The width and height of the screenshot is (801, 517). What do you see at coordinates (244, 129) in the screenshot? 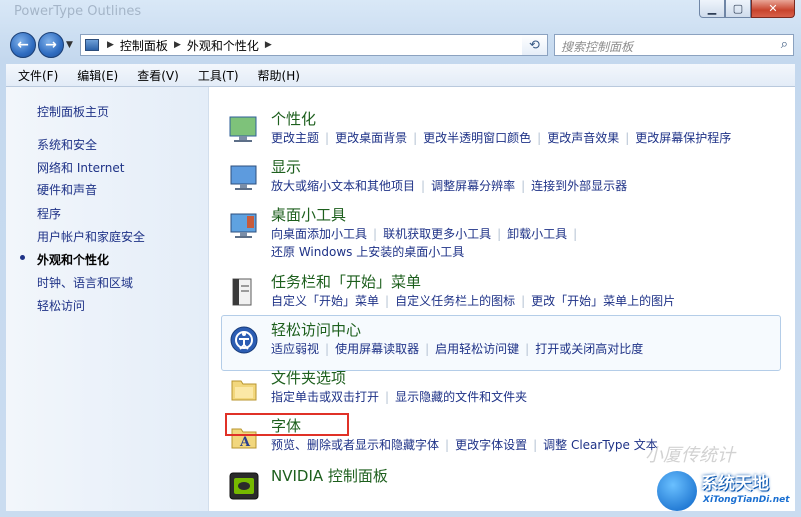
I see `personalization-icon` at bounding box center [244, 129].